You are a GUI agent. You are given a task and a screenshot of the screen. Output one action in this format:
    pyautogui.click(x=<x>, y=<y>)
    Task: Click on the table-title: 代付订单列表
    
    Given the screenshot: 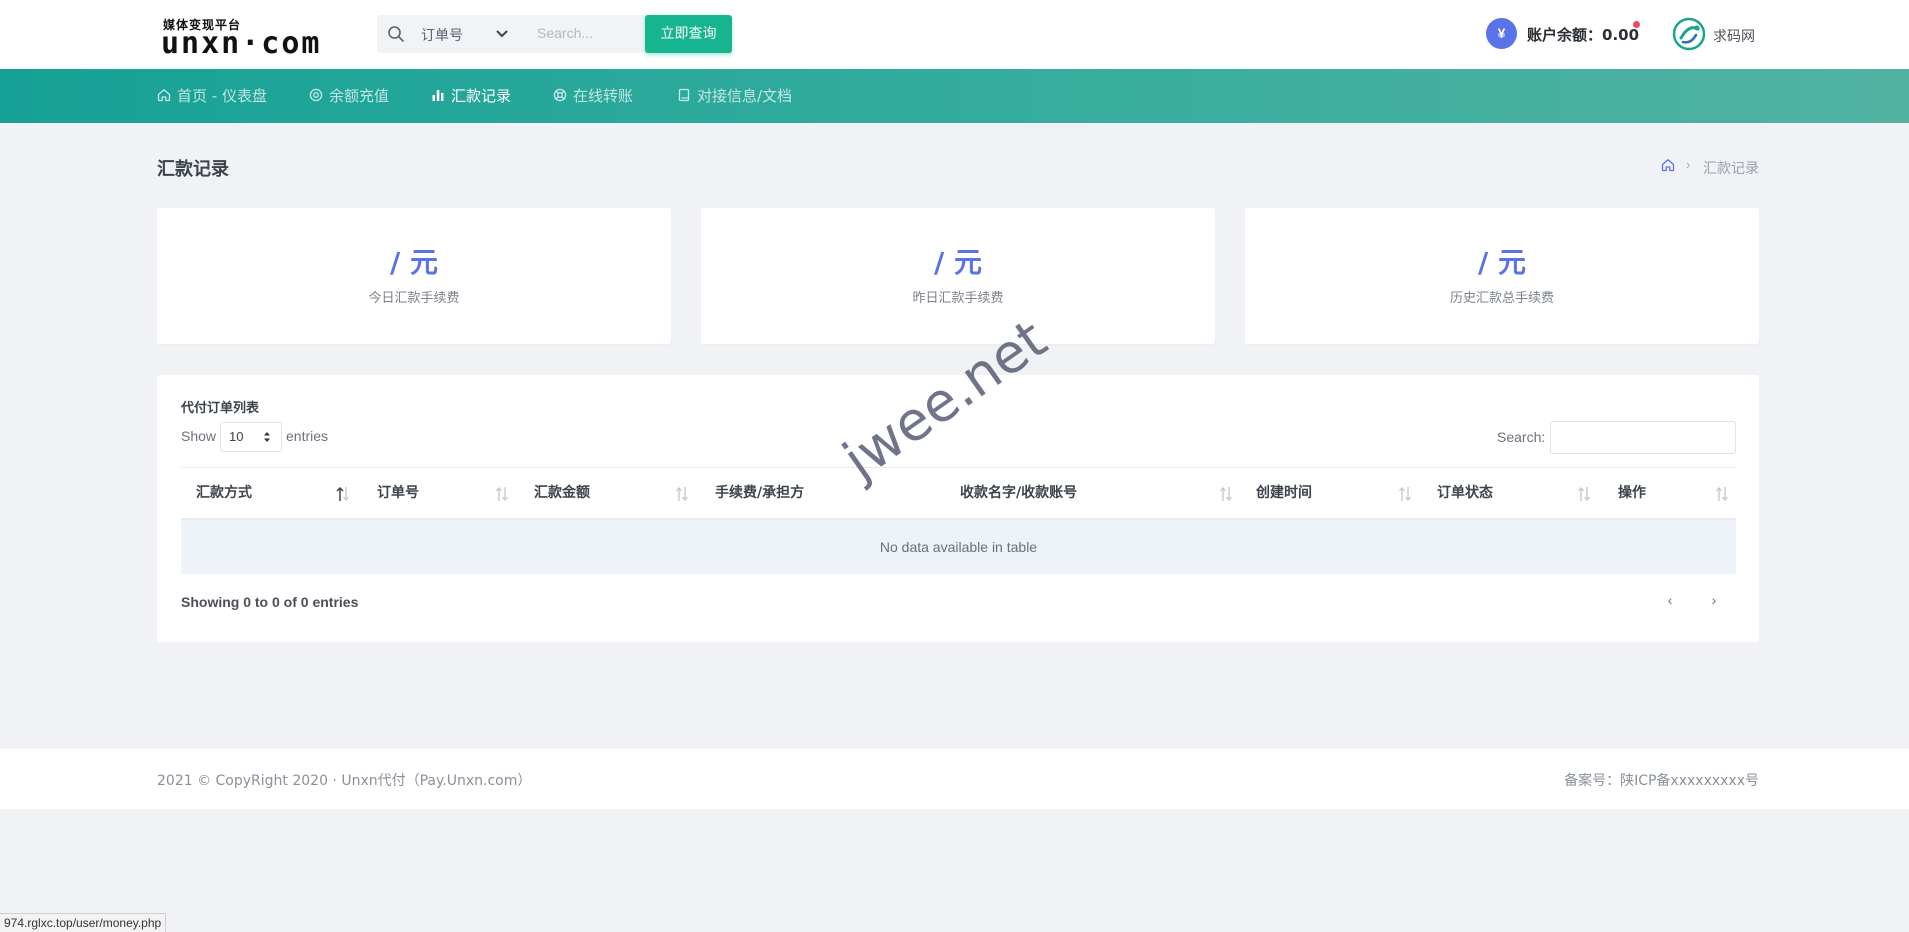 What is the action you would take?
    pyautogui.click(x=220, y=408)
    